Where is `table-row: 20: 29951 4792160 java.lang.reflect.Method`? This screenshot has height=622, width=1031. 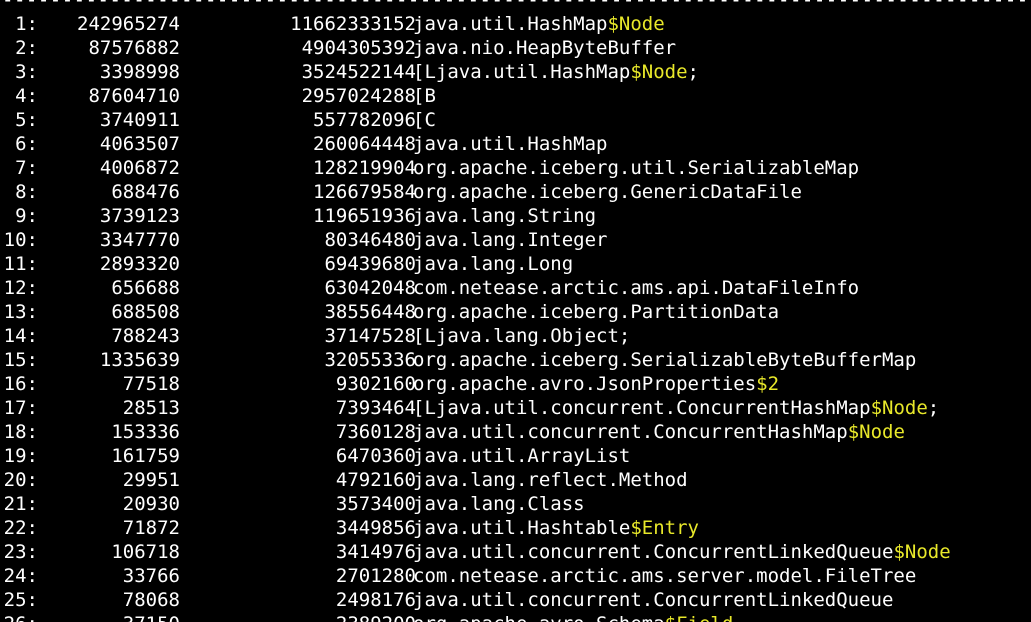 table-row: 20: 29951 4792160 java.lang.reflect.Method is located at coordinates (515, 480).